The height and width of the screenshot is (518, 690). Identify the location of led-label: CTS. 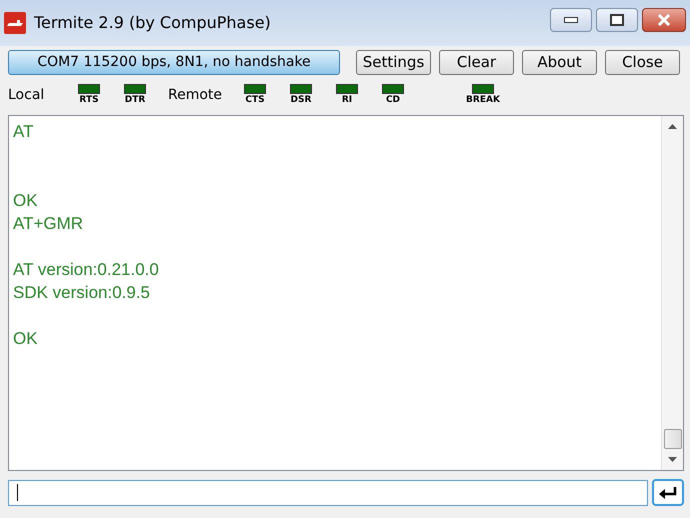
(255, 100).